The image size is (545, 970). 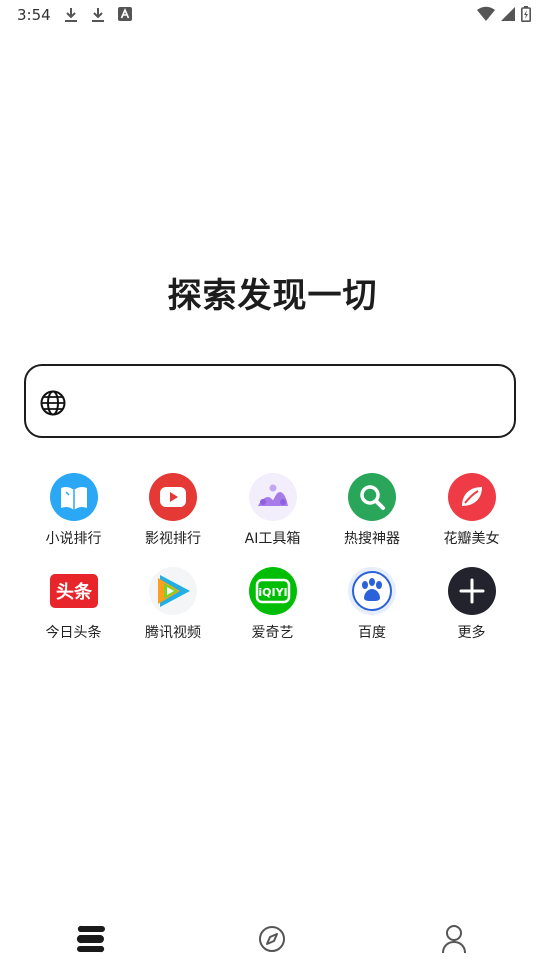 I want to click on shortcut-baidu: 百度, so click(x=372, y=604).